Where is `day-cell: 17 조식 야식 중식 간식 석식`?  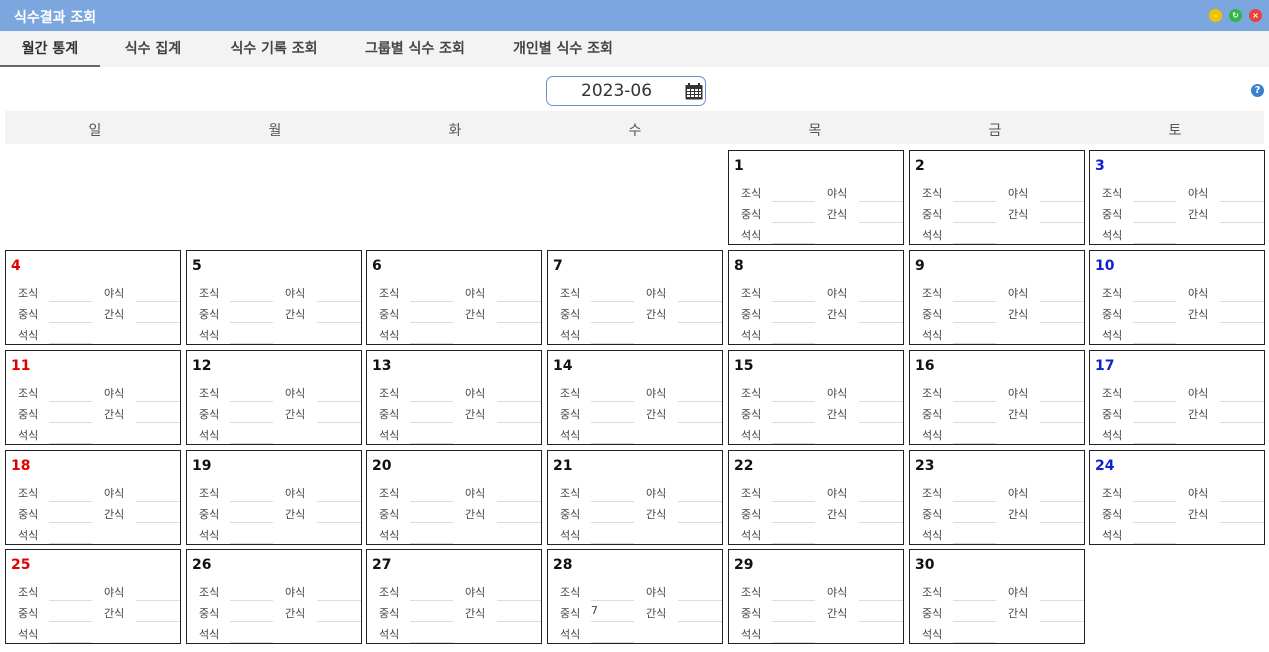
day-cell: 17 조식 야식 중식 간식 석식 is located at coordinates (1177, 397).